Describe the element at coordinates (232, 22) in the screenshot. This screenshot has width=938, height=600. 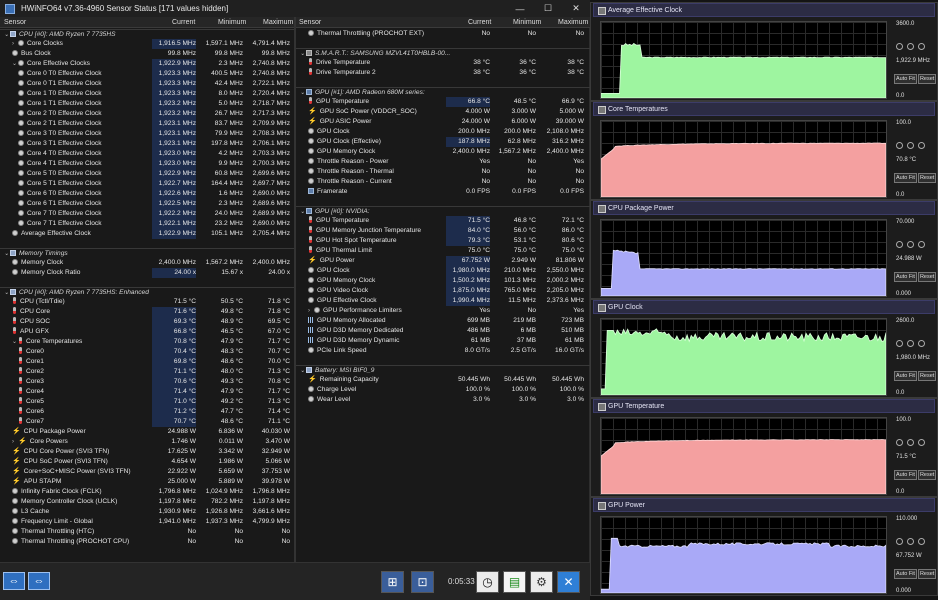
I see `header-minimum: Minimum` at that location.